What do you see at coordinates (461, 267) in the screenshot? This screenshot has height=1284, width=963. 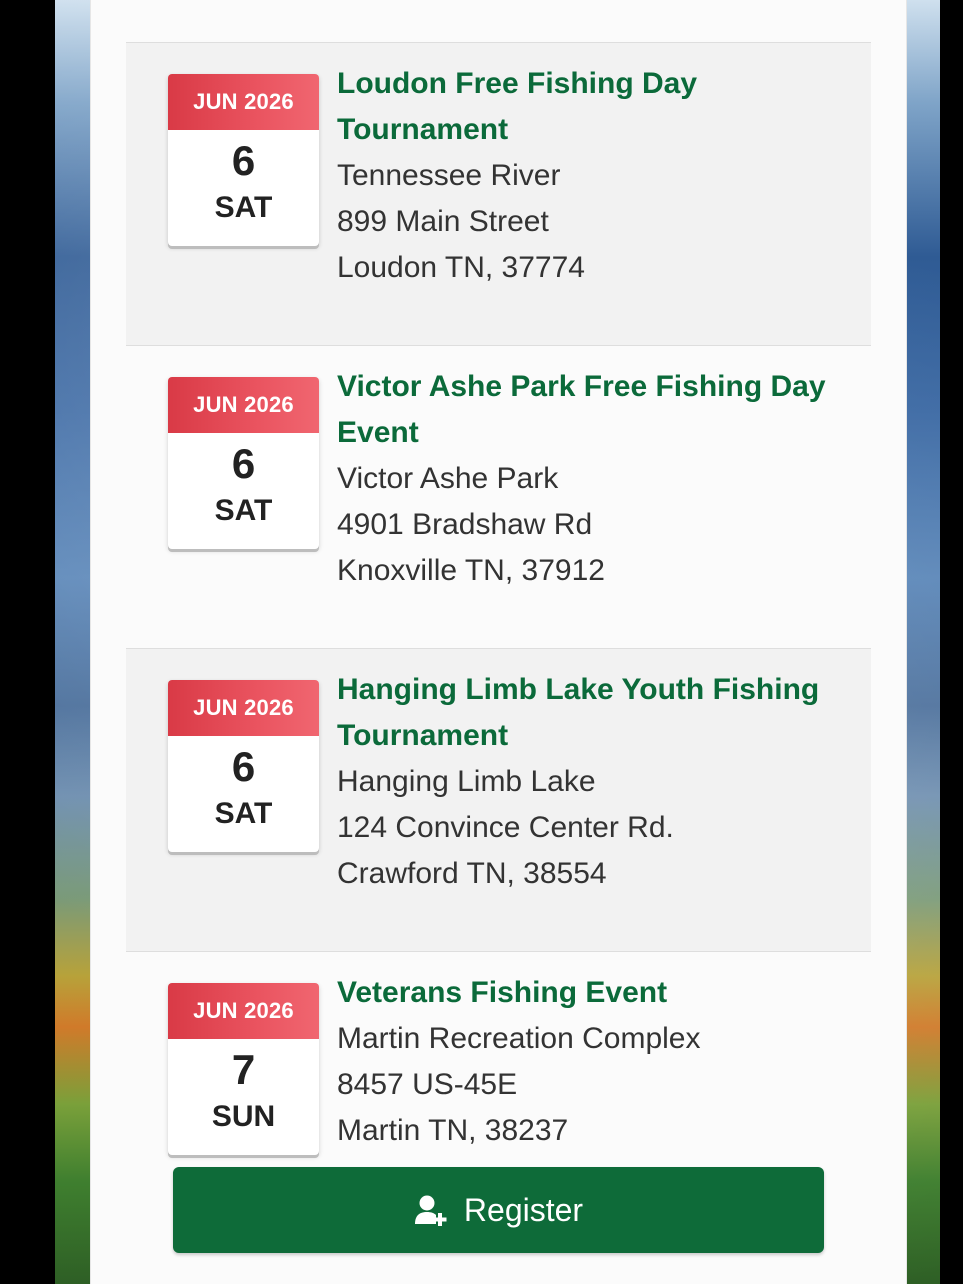 I see `event-city: Loudon TN, 37774` at bounding box center [461, 267].